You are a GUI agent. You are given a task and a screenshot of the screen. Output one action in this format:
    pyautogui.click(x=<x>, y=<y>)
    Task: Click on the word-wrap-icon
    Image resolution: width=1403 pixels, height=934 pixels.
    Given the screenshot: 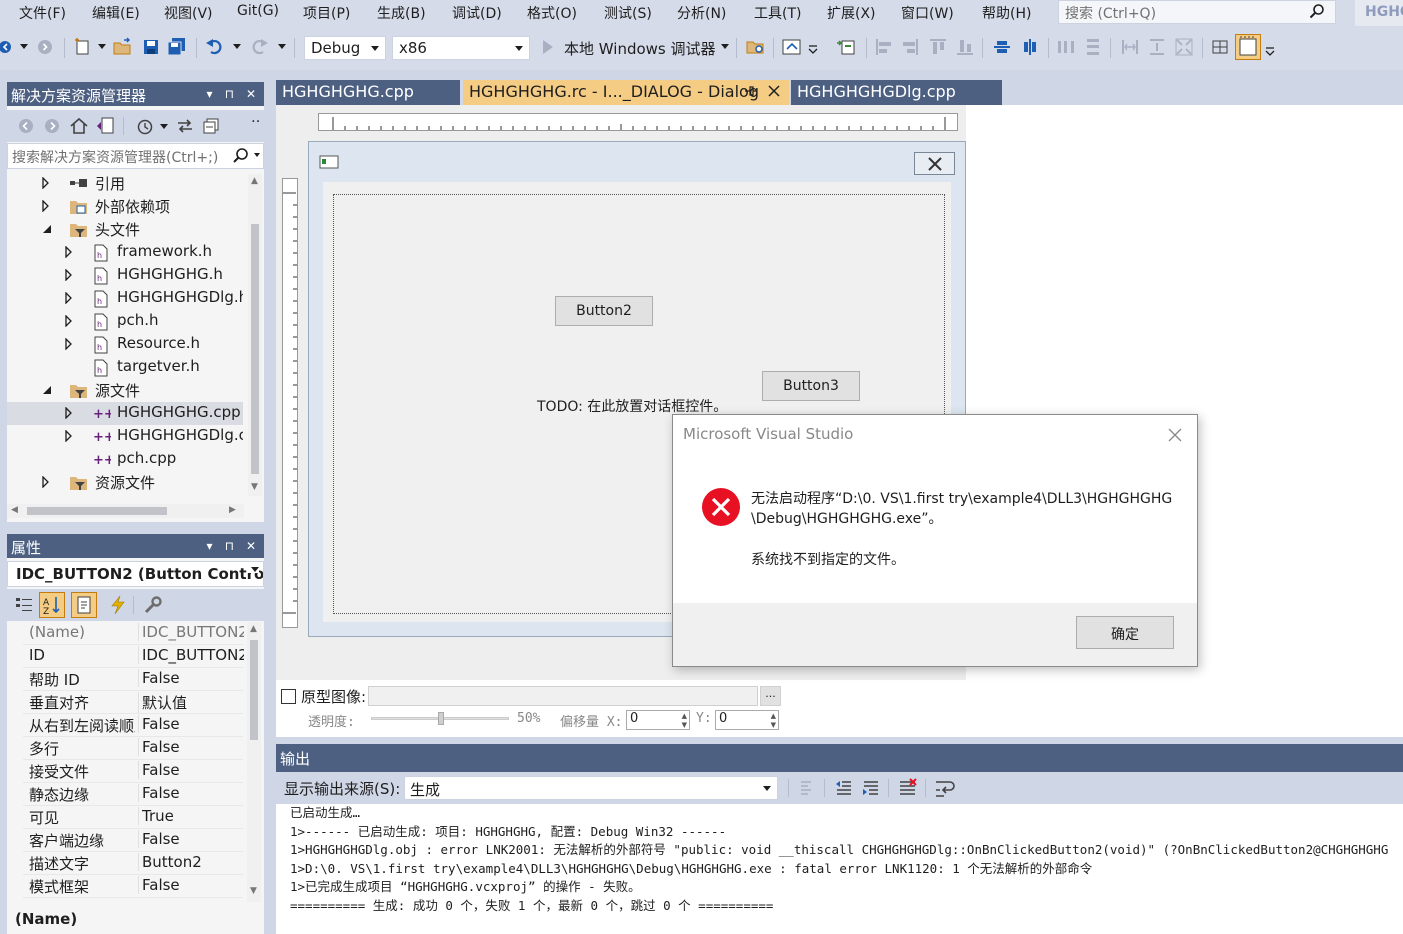 What is the action you would take?
    pyautogui.click(x=945, y=788)
    